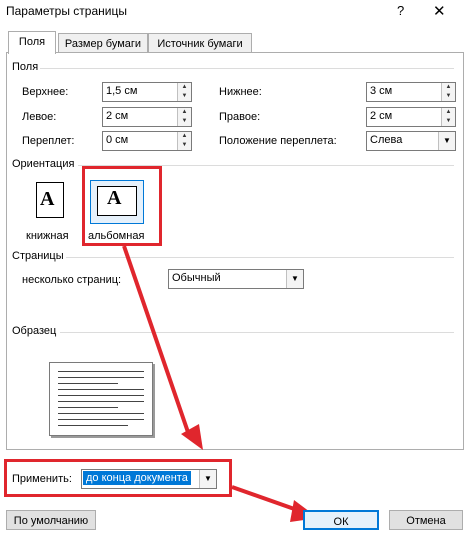  Describe the element at coordinates (341, 520) in the screenshot. I see `ok-button: ОК` at that location.